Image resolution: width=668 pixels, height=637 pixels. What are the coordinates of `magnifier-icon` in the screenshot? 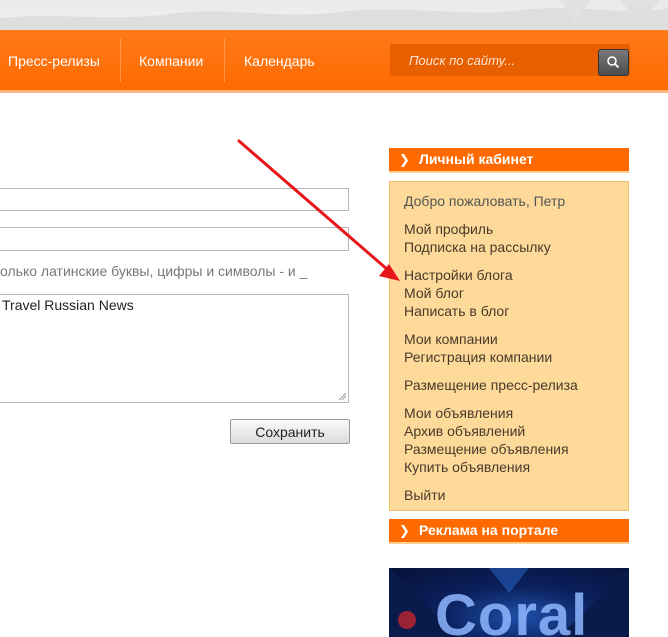 It's located at (613, 62).